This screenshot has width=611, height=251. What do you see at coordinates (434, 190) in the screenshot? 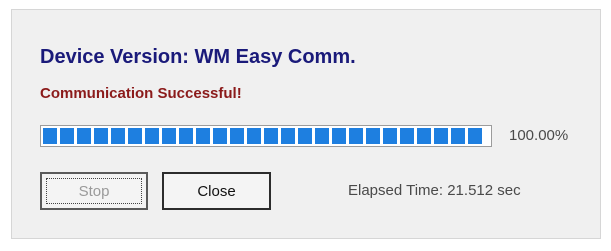
I see `elapsed-time: Elapsed Time: 21.512 sec` at bounding box center [434, 190].